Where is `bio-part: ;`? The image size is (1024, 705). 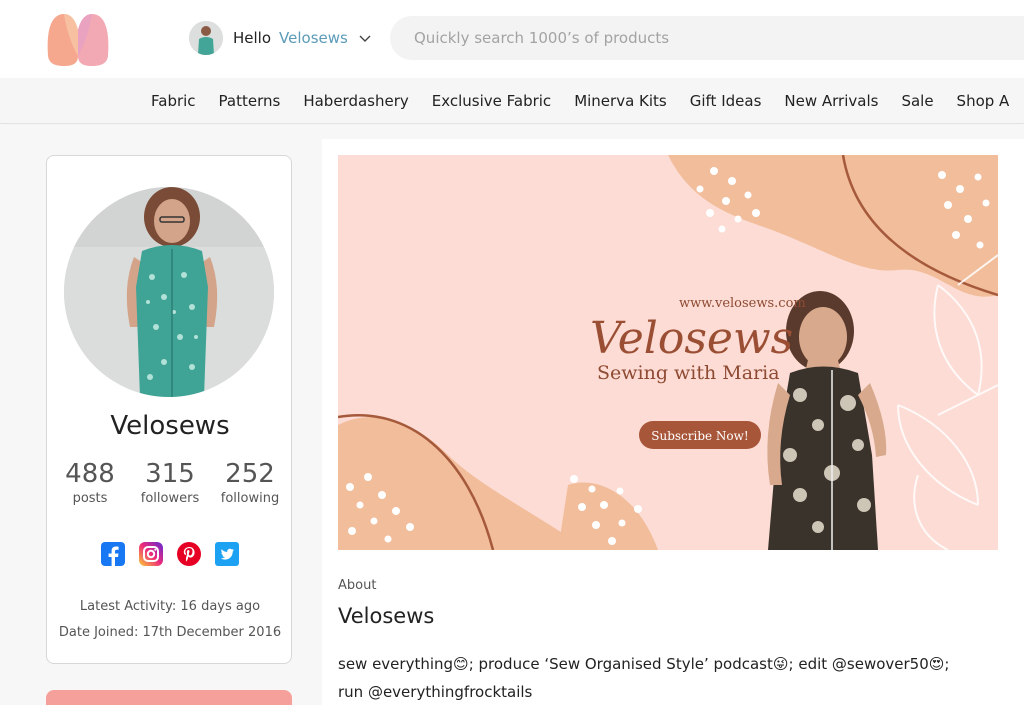
bio-part: ; is located at coordinates (947, 664).